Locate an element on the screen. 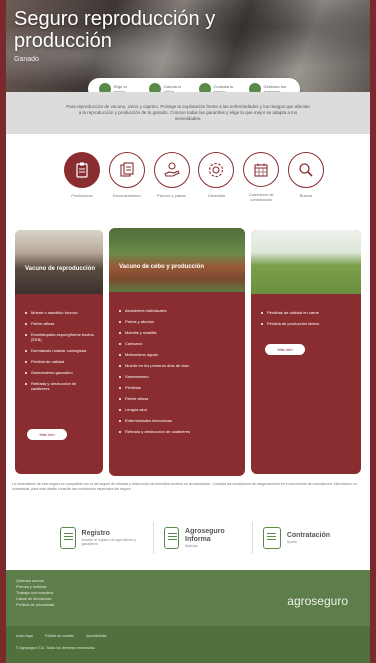 Image resolution: width=376 pixels, height=663 pixels. category-garantias: Garantías is located at coordinates (216, 177).